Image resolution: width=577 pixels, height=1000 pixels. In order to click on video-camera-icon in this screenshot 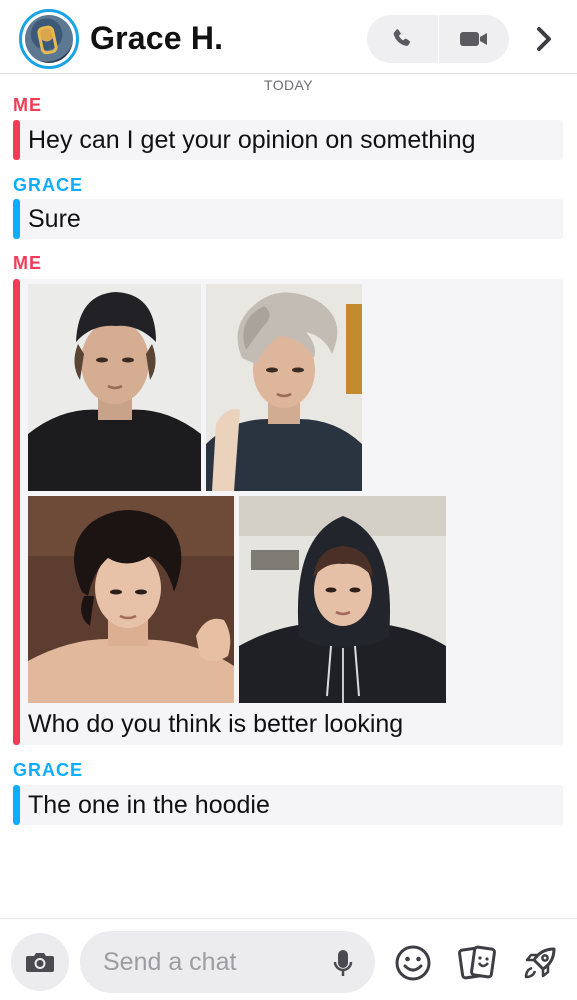, I will do `click(473, 39)`.